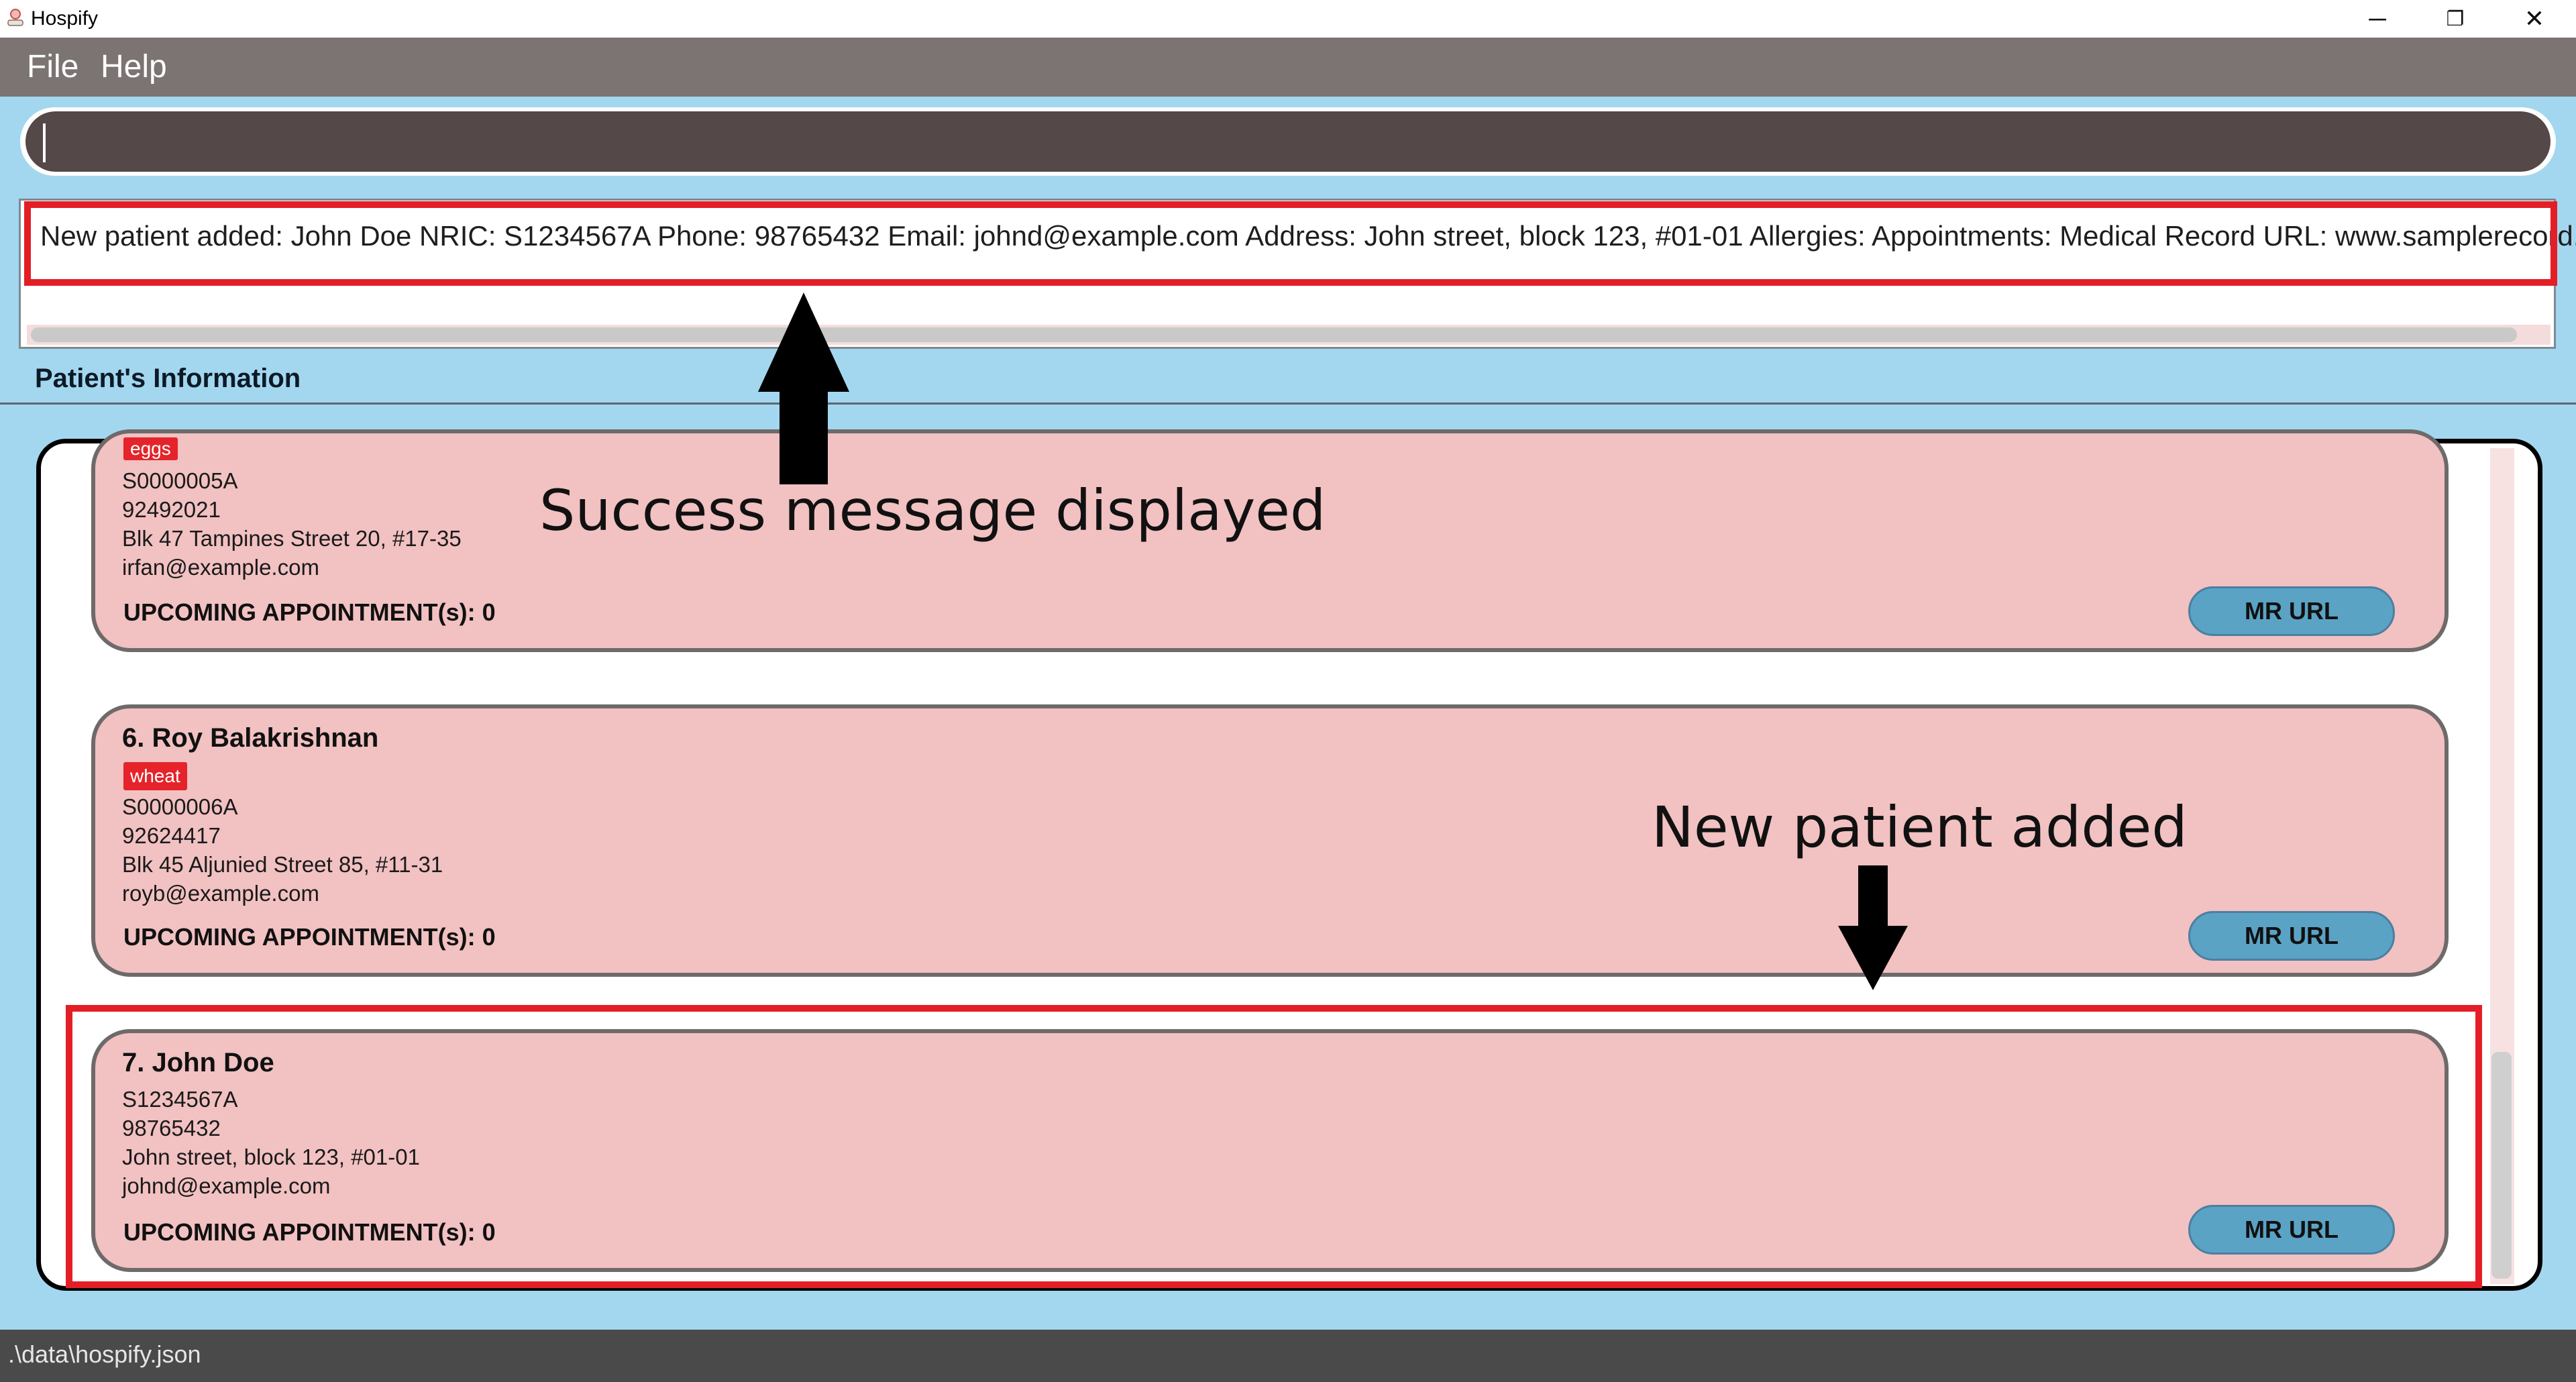 This screenshot has width=2576, height=1382. I want to click on patient-address: Blk 47 Tampines Street 20, #17-35, so click(292, 538).